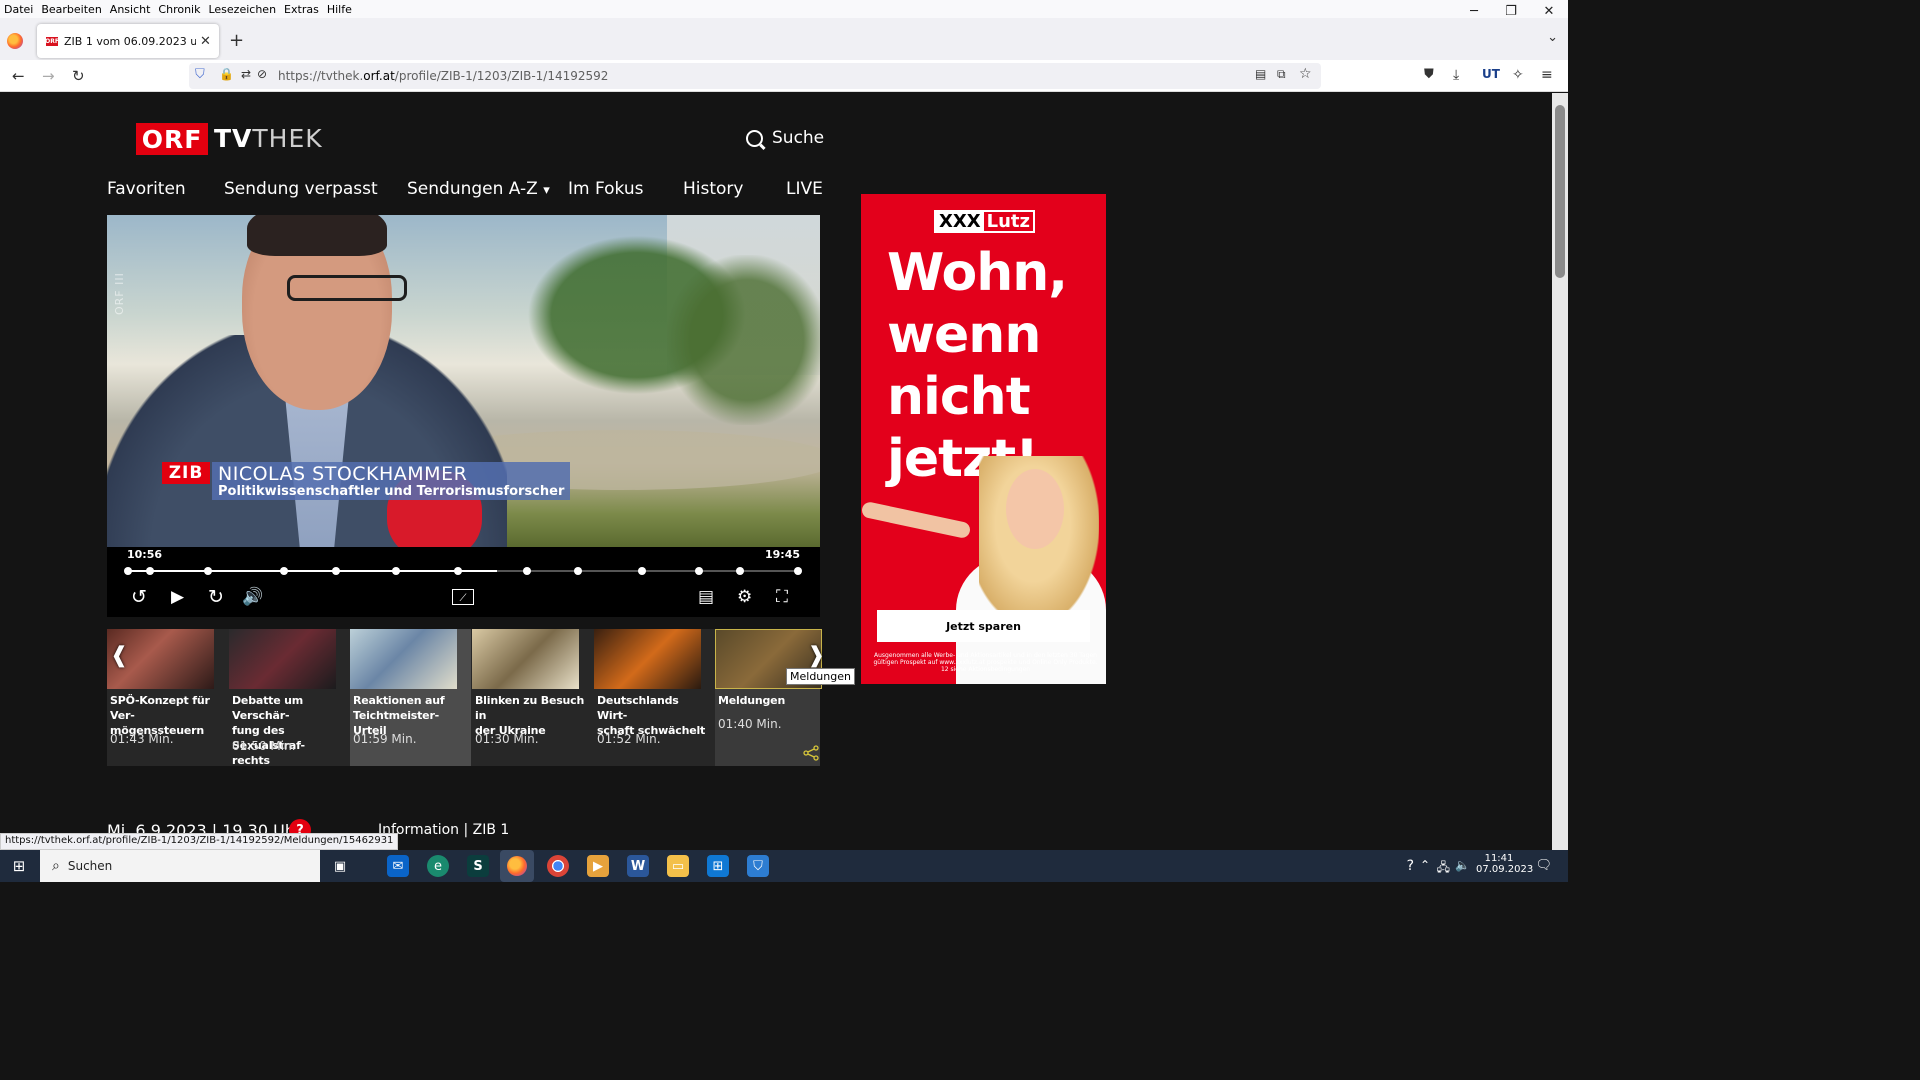 The image size is (1920, 1080). I want to click on tray-chevron-icon: ⌃, so click(1425, 865).